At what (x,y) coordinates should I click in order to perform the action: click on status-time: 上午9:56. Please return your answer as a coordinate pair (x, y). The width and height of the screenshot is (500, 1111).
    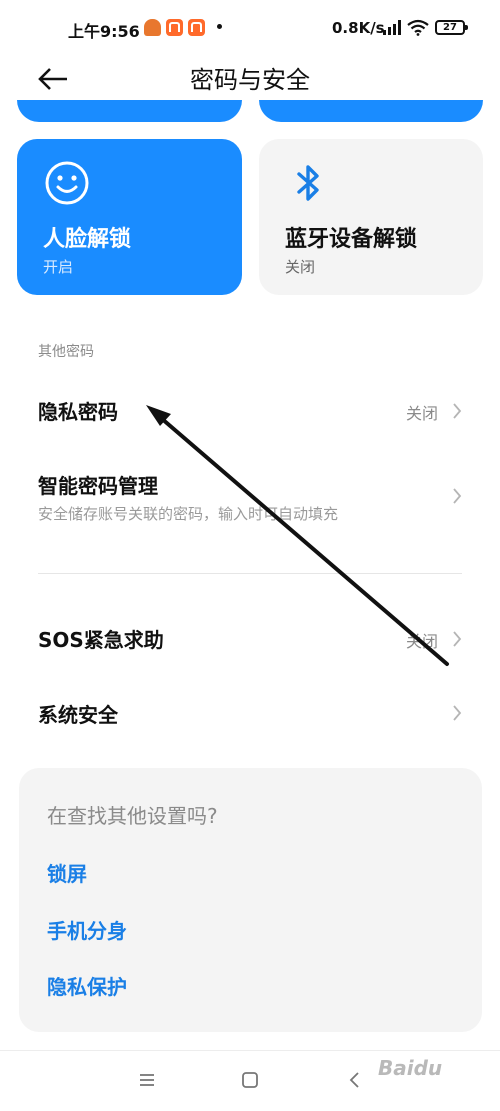
    Looking at the image, I should click on (104, 31).